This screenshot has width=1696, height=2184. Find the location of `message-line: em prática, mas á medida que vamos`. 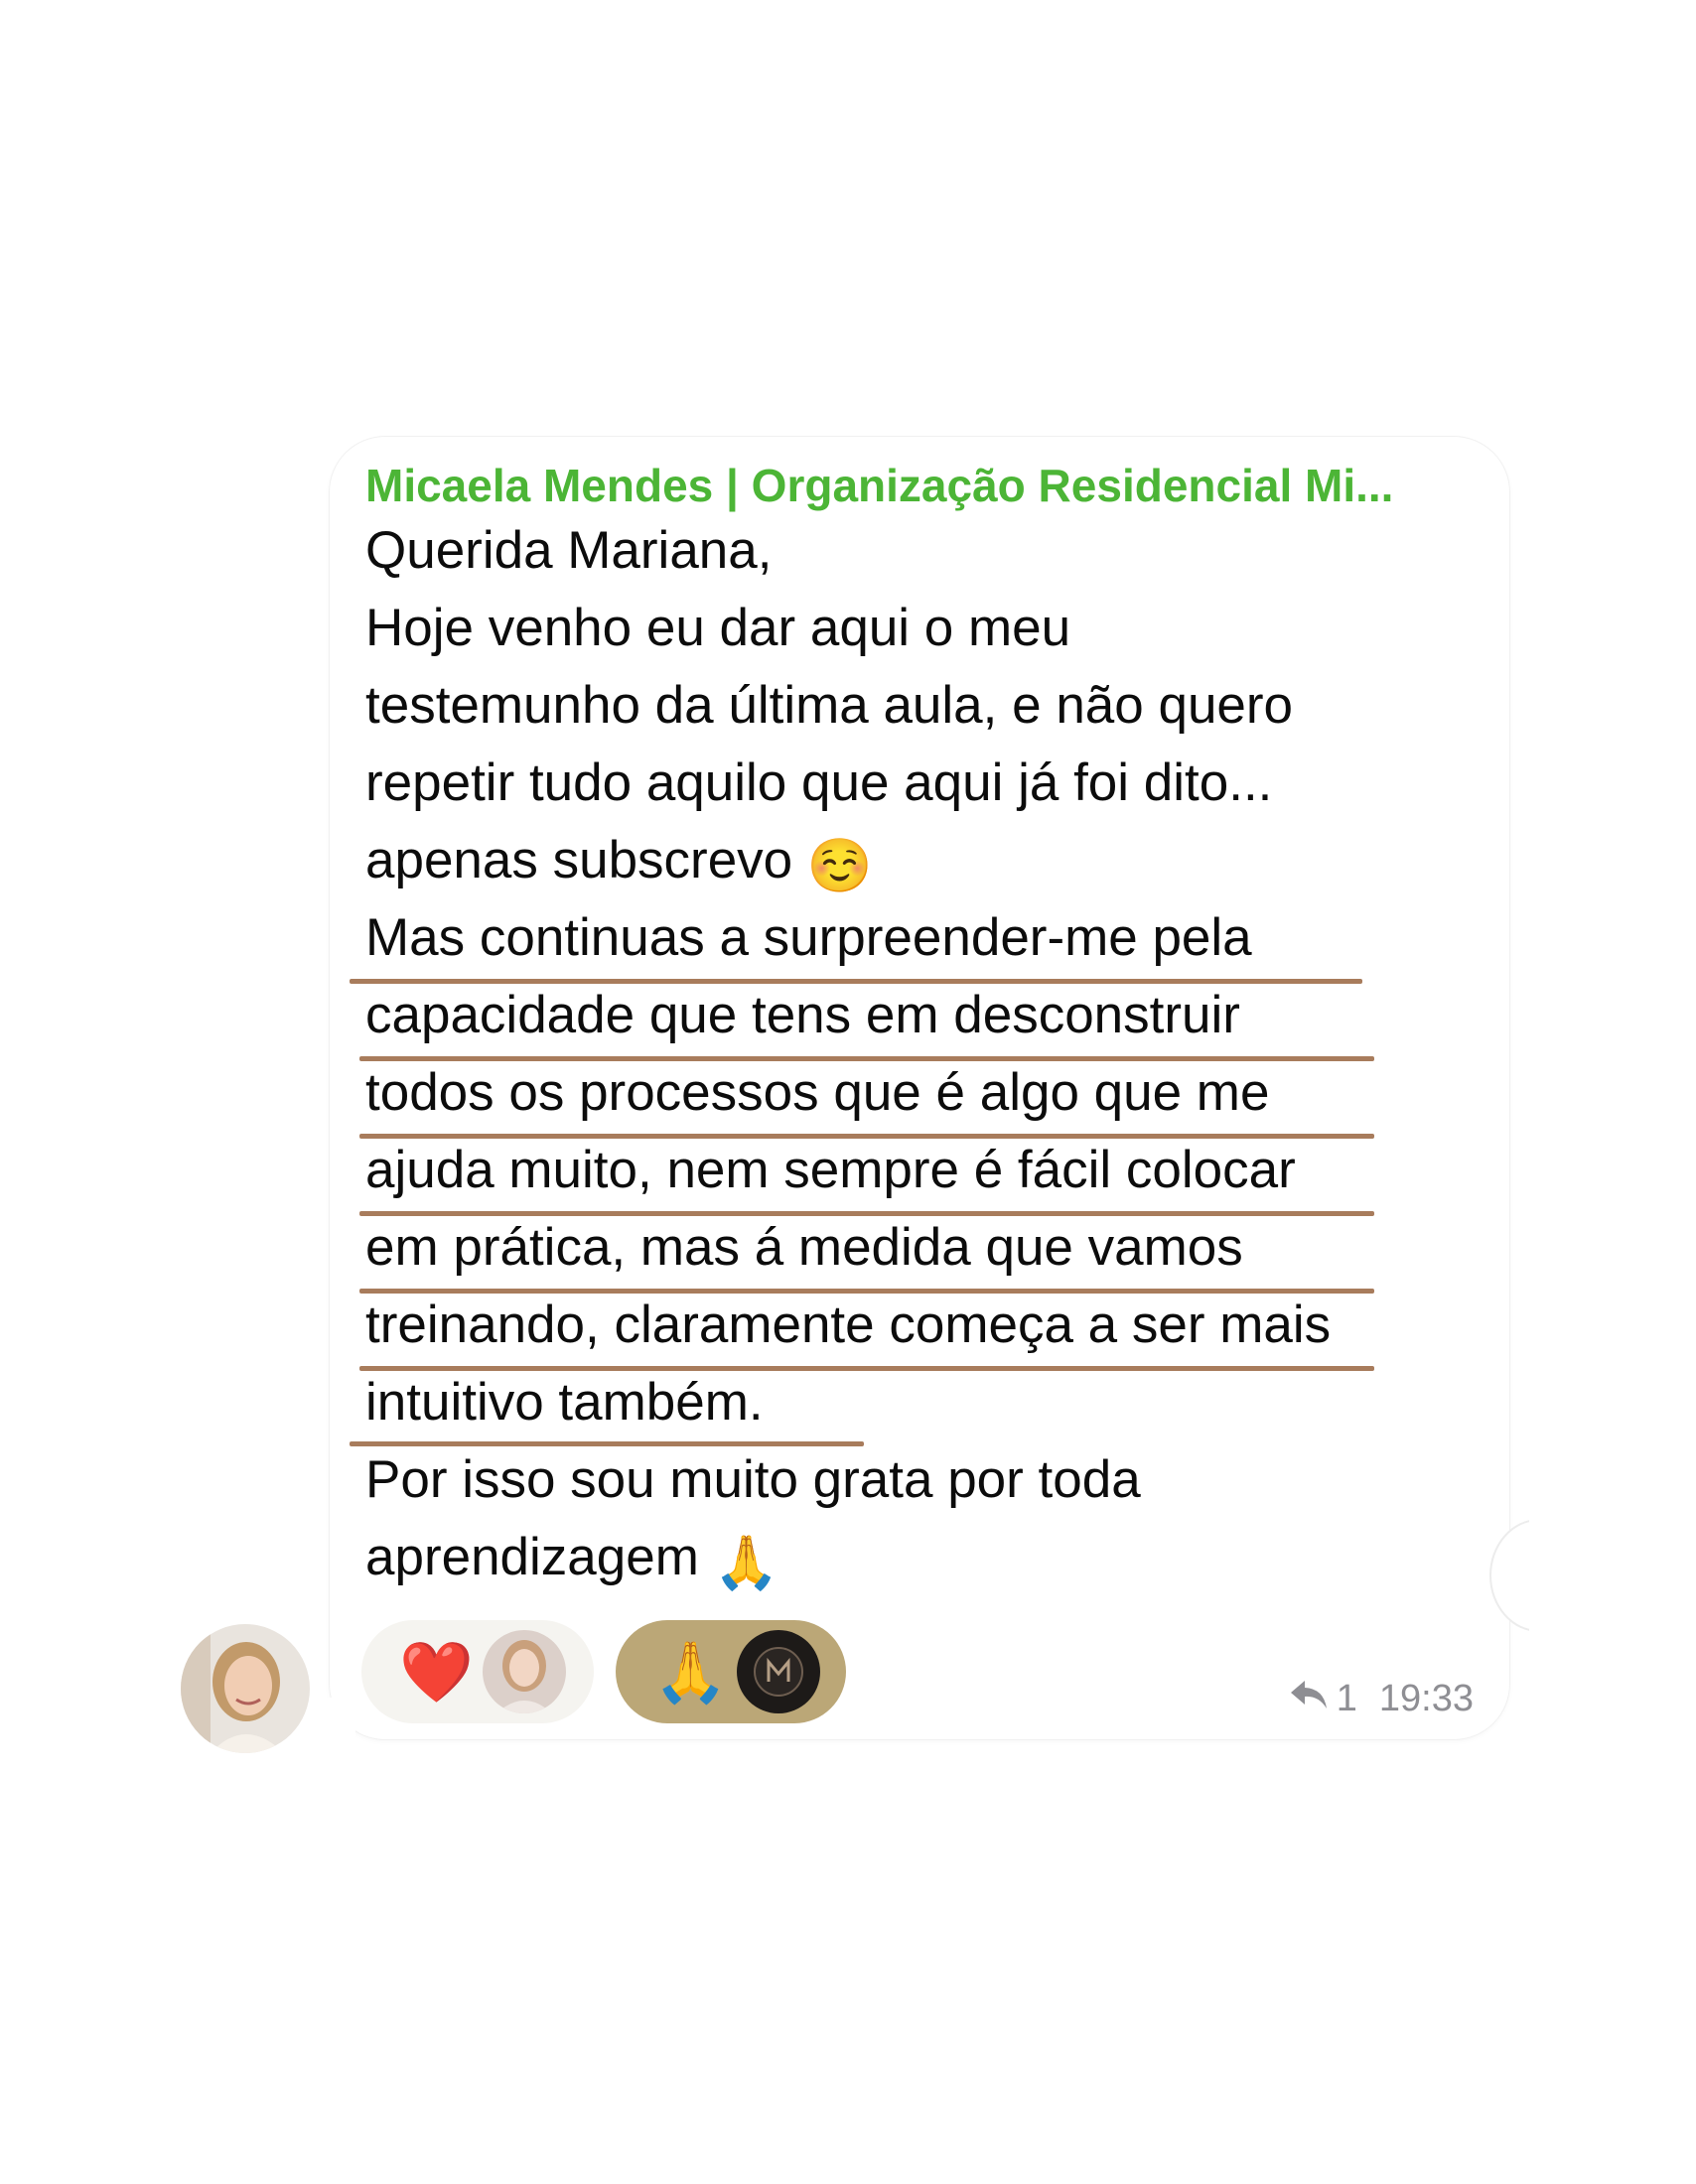

message-line: em prática, mas á medida que vamos is located at coordinates (804, 1247).